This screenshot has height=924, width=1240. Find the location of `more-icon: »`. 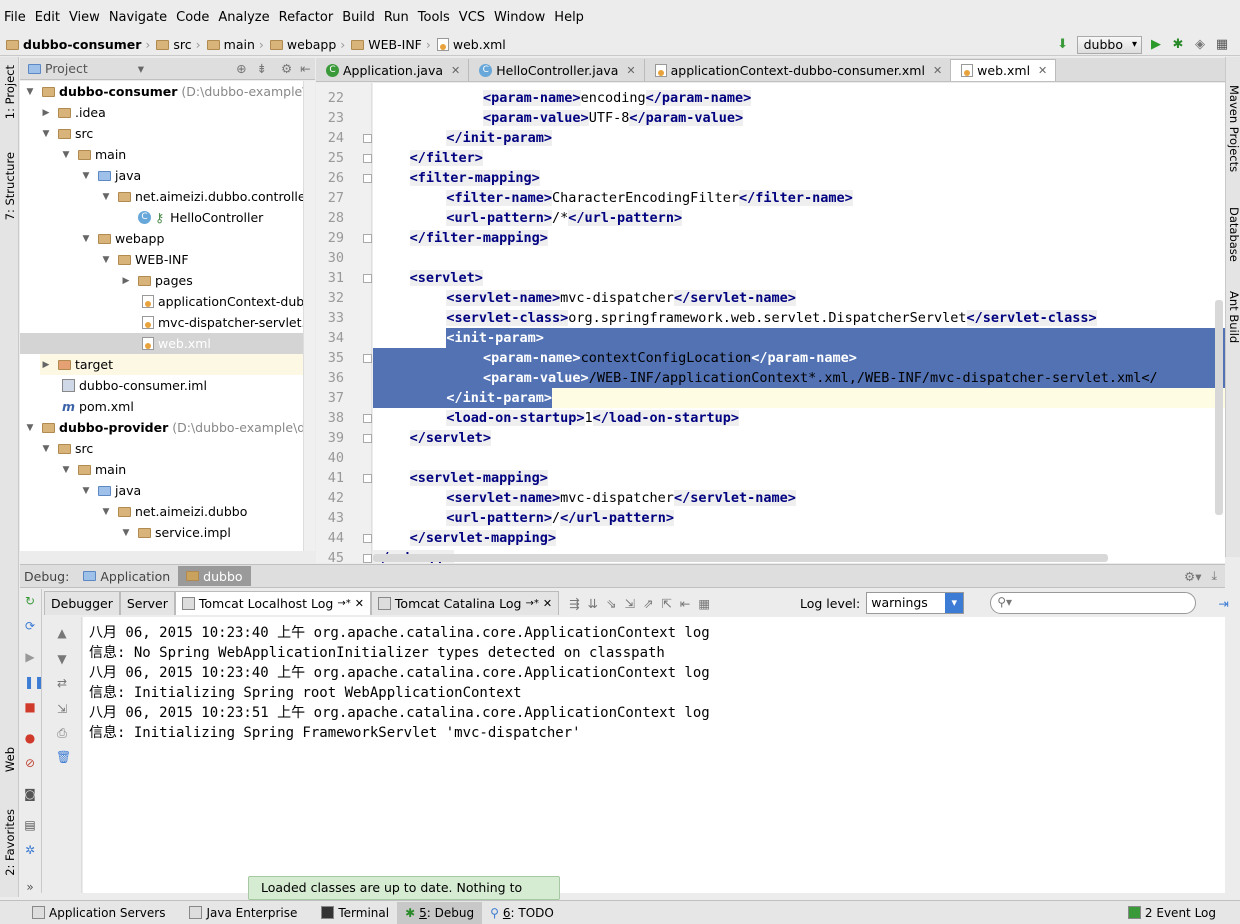

more-icon: » is located at coordinates (30, 887).